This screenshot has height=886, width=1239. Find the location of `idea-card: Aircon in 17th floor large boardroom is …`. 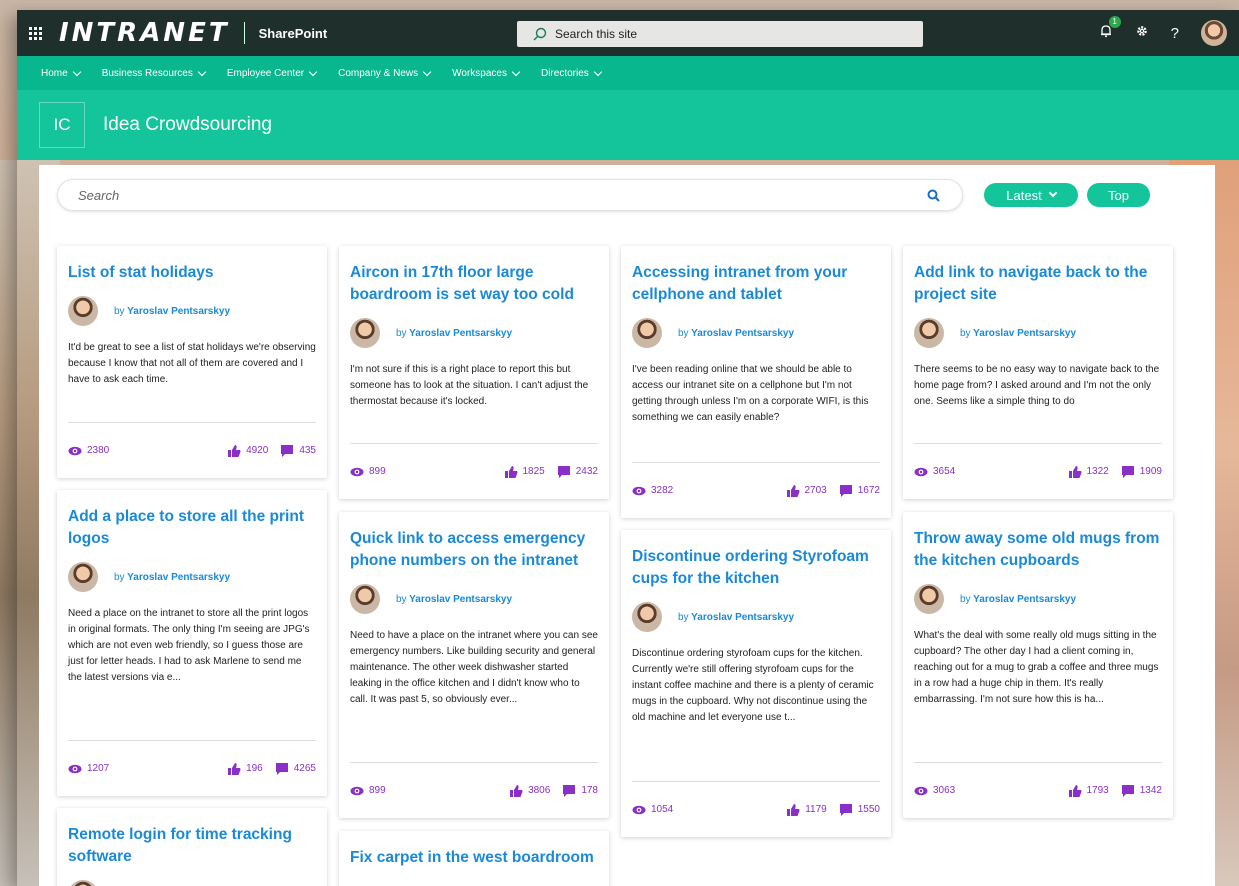

idea-card: Aircon in 17th floor large boardroom is … is located at coordinates (474, 372).